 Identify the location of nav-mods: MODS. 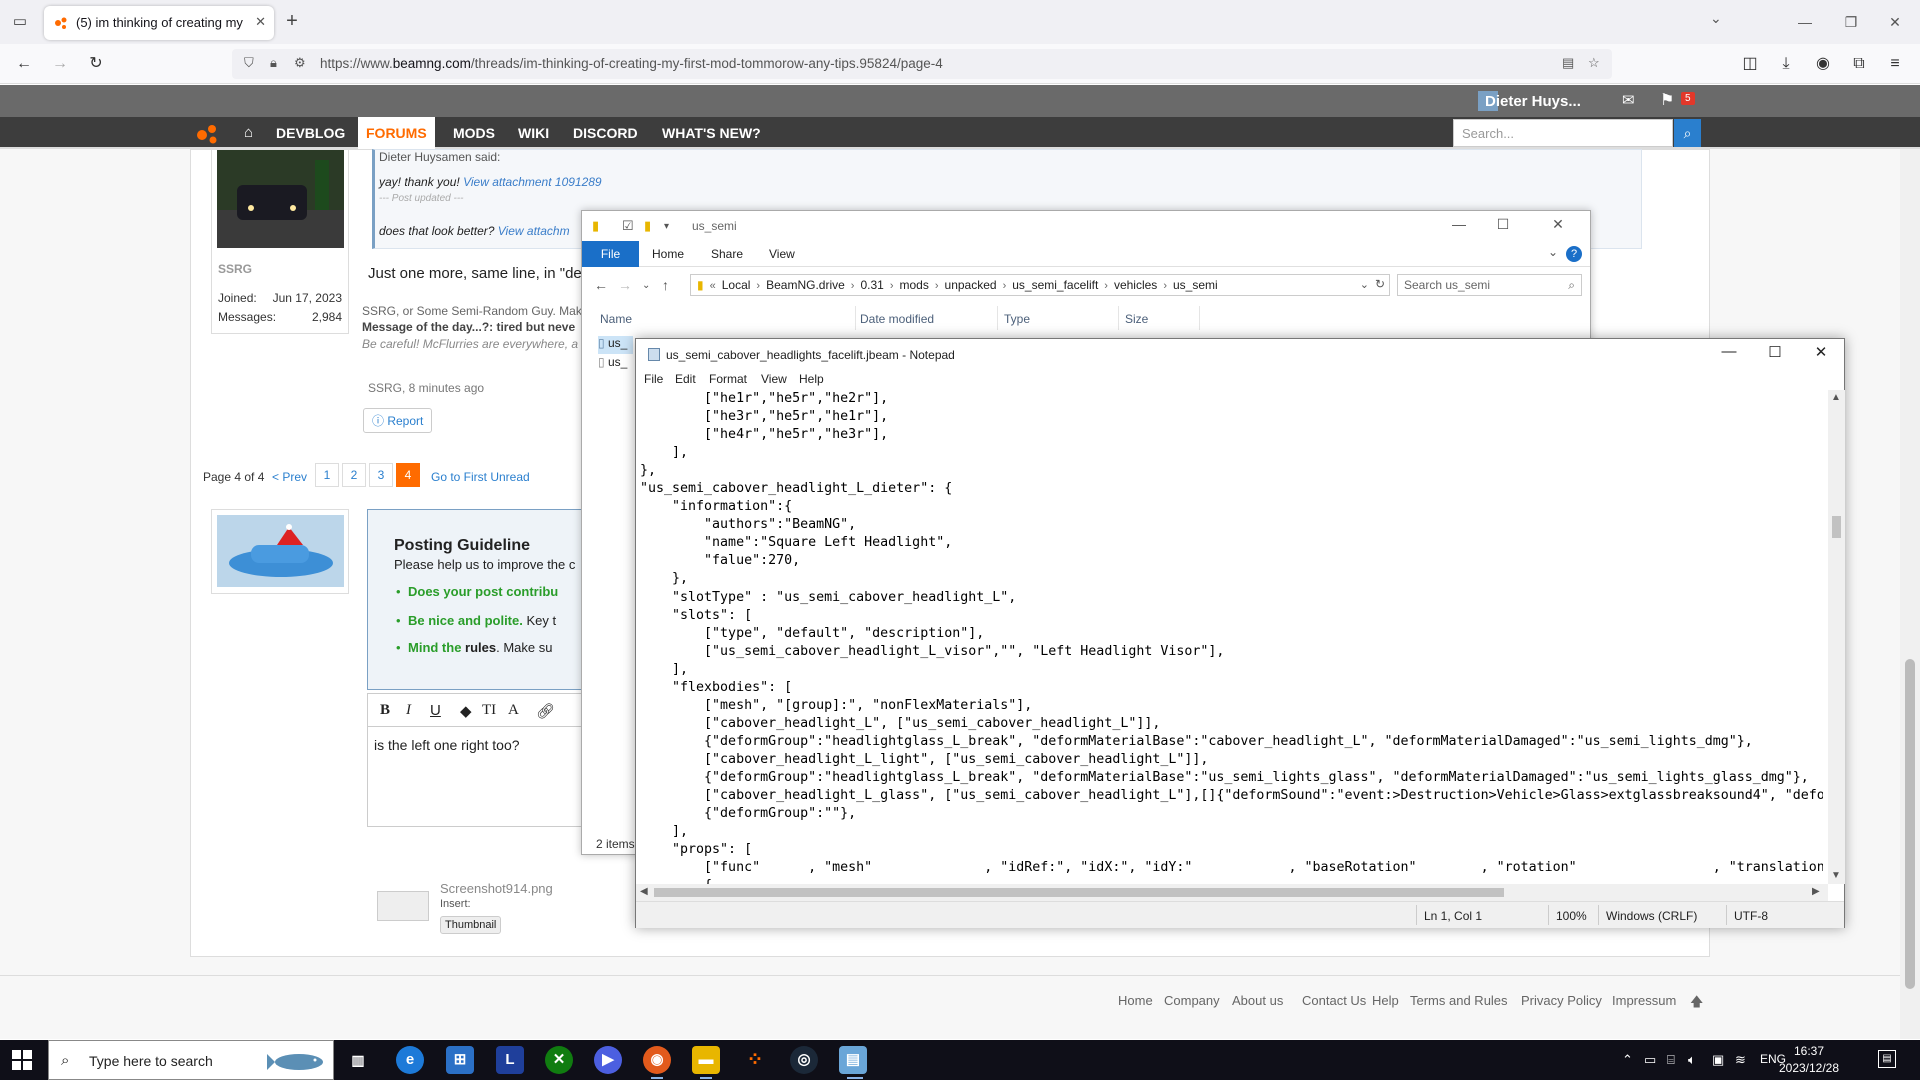
(474, 133).